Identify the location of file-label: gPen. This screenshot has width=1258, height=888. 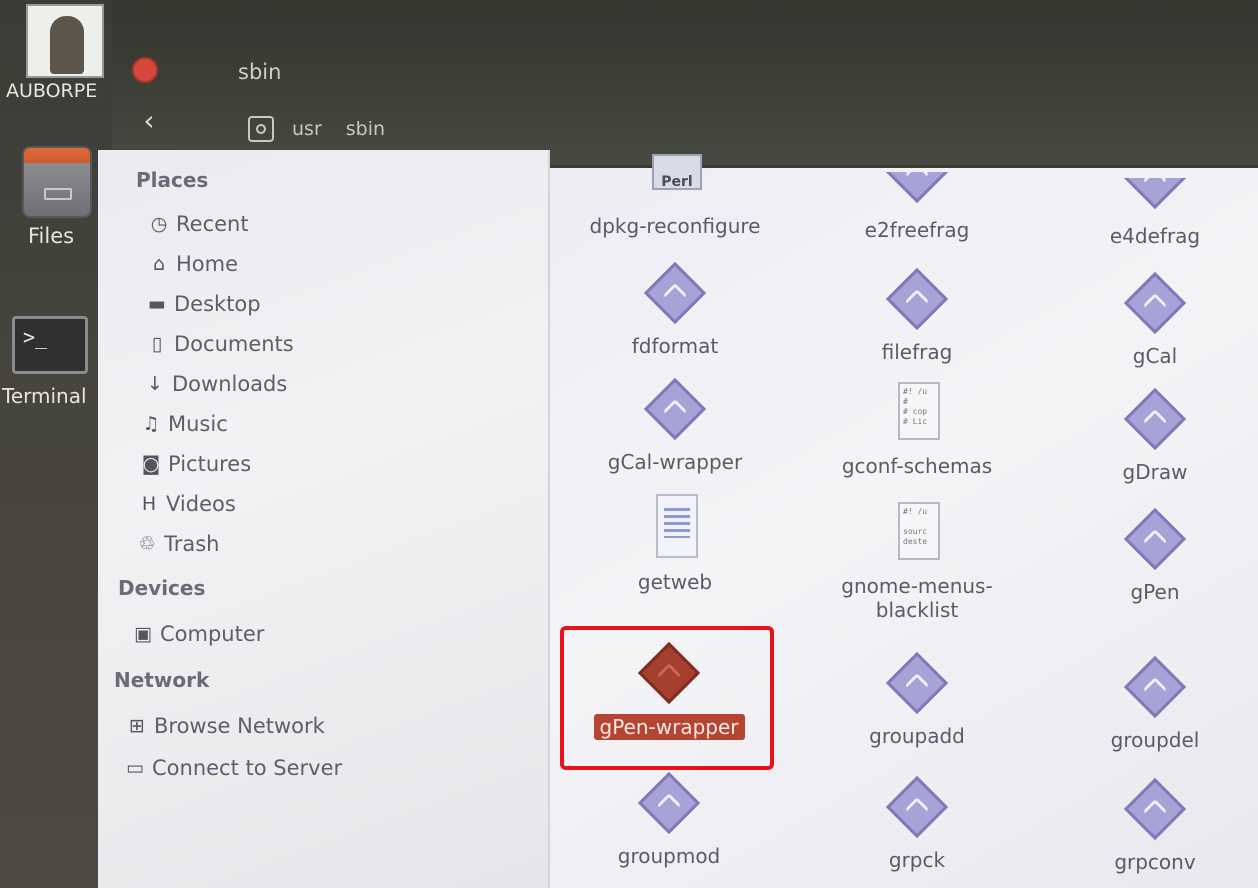
(1155, 592).